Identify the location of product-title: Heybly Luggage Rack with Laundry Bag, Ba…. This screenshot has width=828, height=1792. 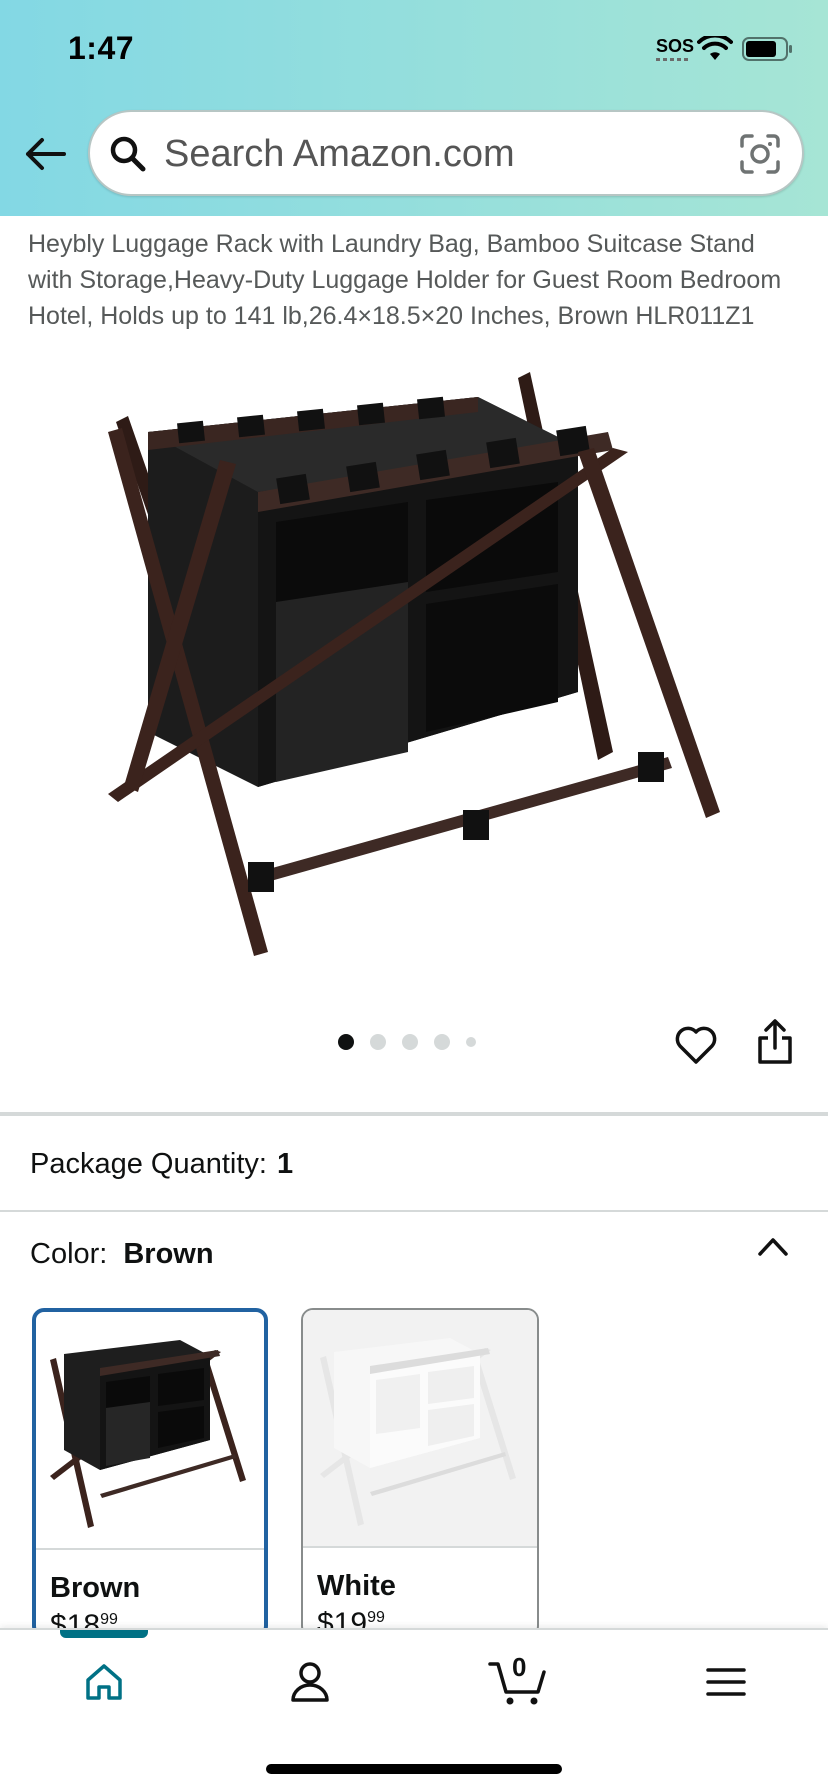
(413, 280).